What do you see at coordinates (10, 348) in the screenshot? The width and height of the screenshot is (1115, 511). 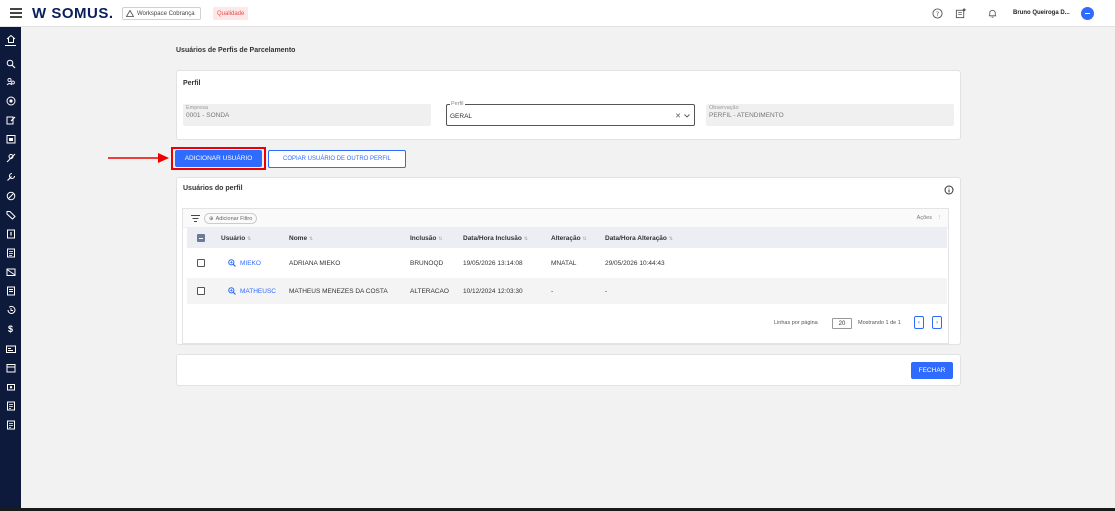 I see `card-icon` at bounding box center [10, 348].